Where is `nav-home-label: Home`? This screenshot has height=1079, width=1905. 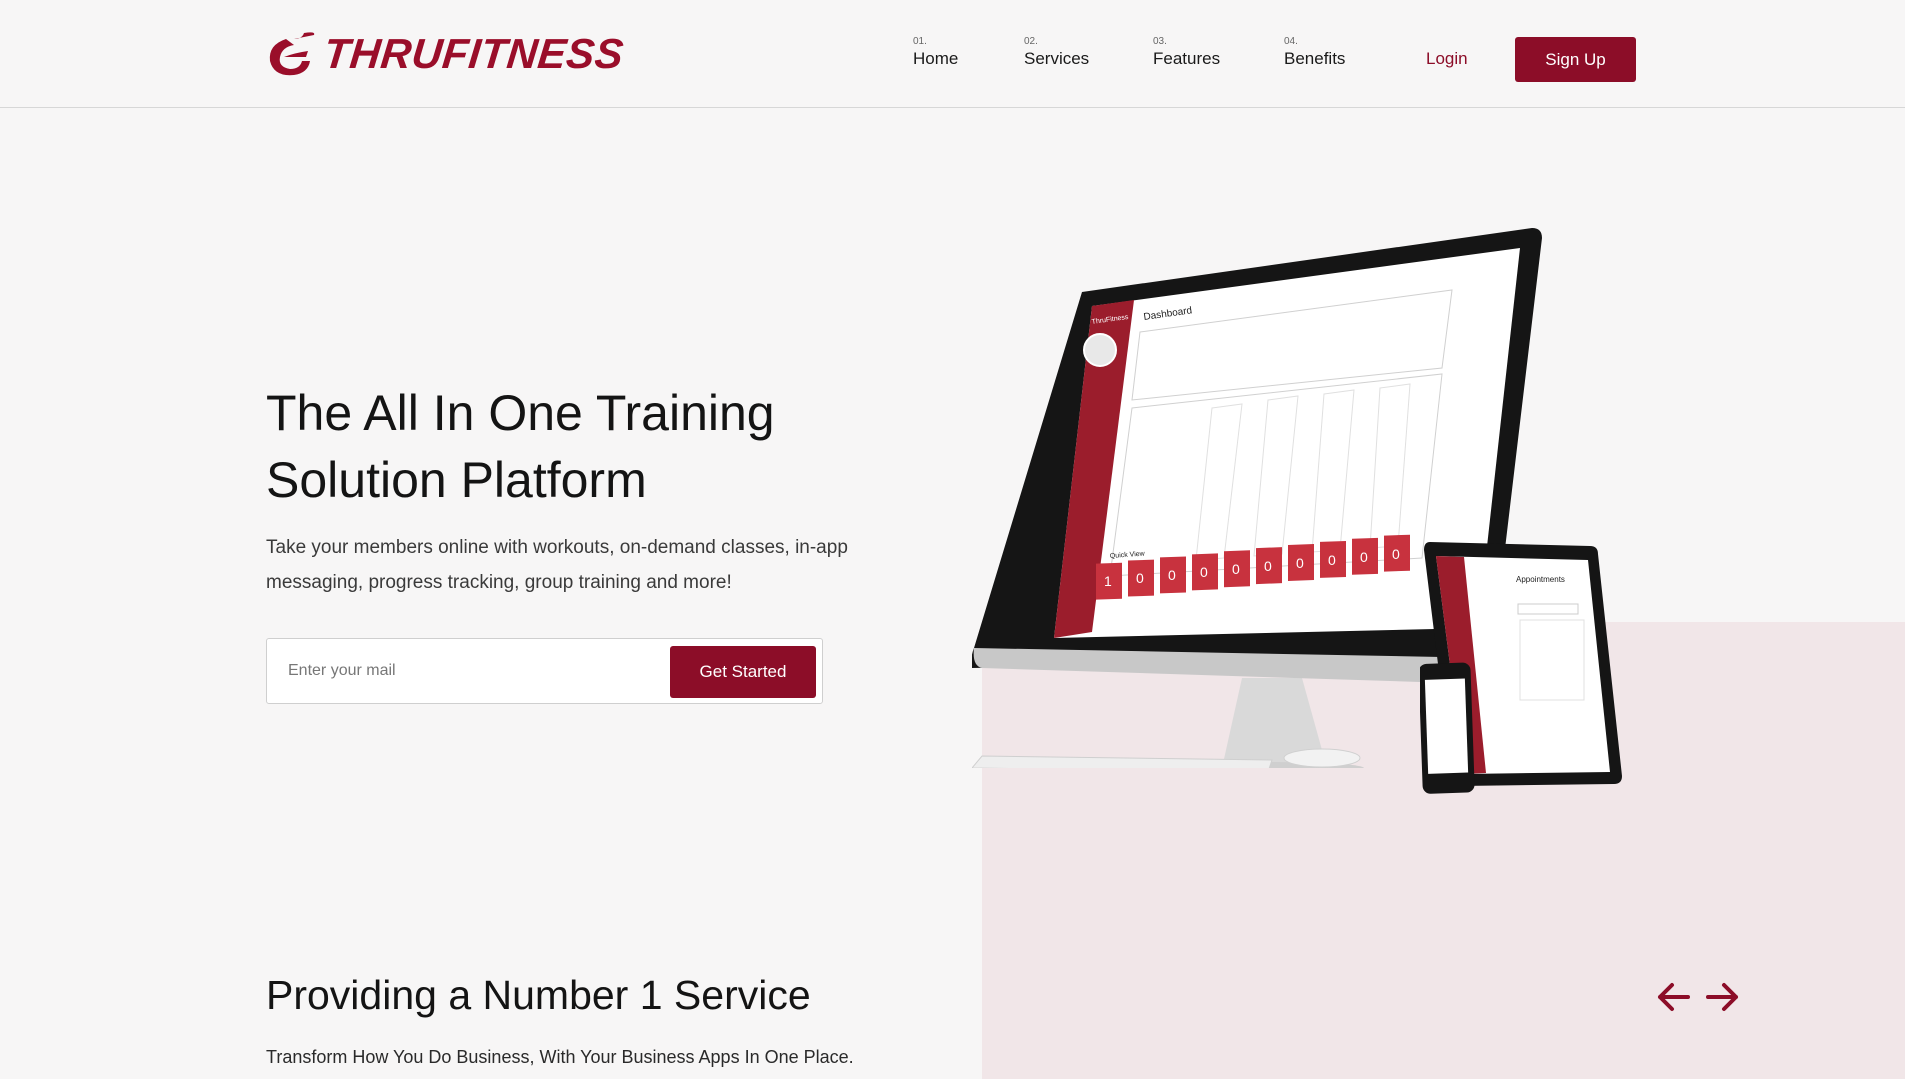 nav-home-label: Home is located at coordinates (936, 58).